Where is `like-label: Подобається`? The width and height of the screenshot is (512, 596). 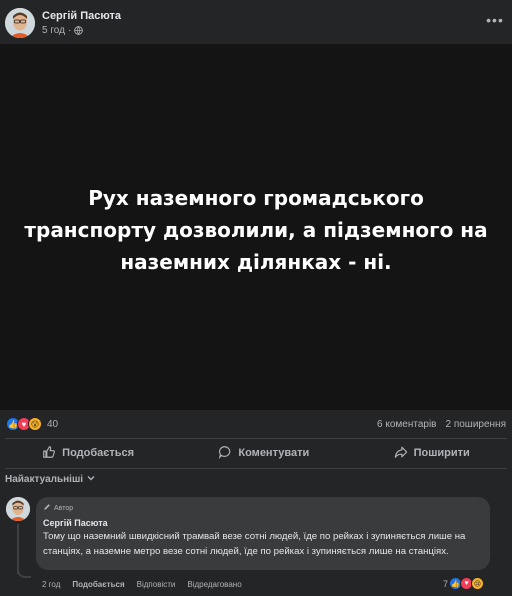
like-label: Подобається is located at coordinates (98, 453).